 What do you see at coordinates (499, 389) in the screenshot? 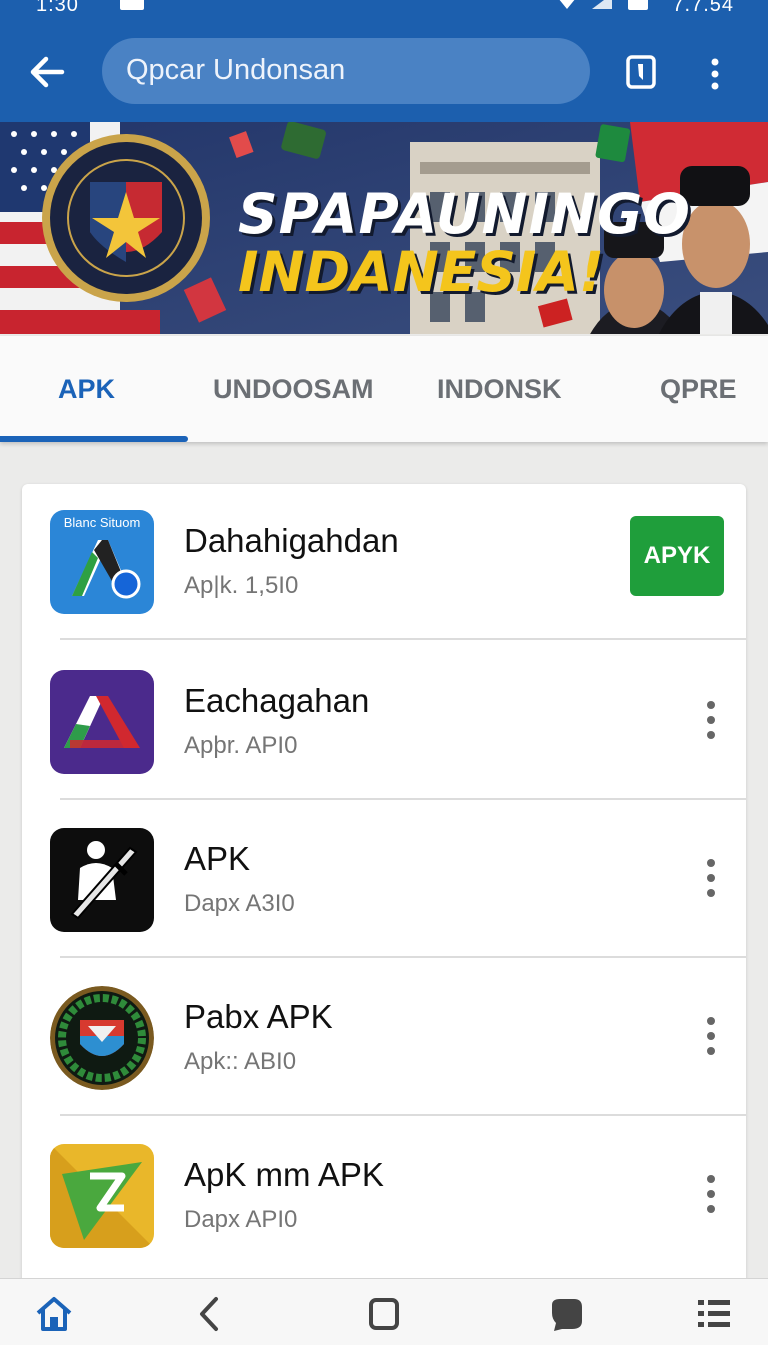
I see `tab-indonsk: INDONSK` at bounding box center [499, 389].